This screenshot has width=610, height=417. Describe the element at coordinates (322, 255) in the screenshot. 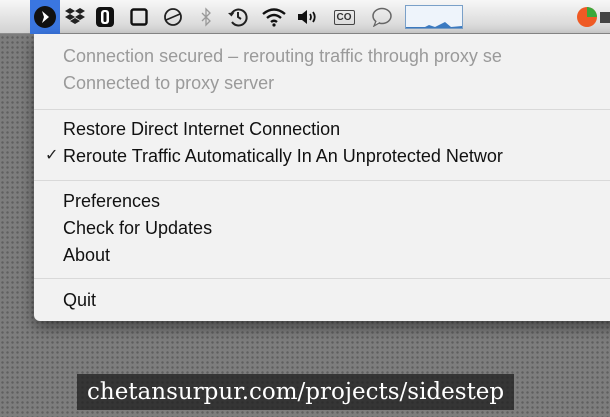

I see `about-item: About` at that location.